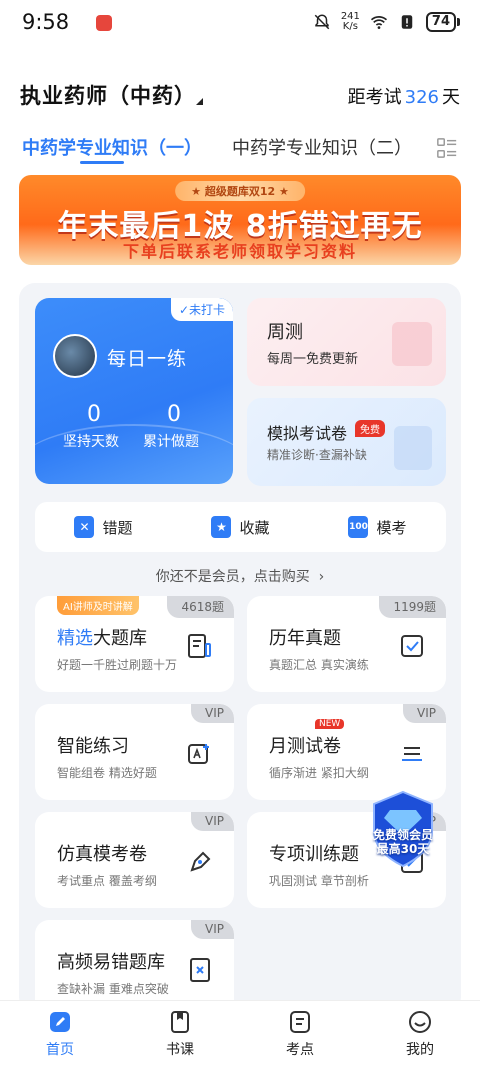 The image size is (480, 1066). I want to click on past-exams-subtitle: 真题汇总 真实演练, so click(319, 665).